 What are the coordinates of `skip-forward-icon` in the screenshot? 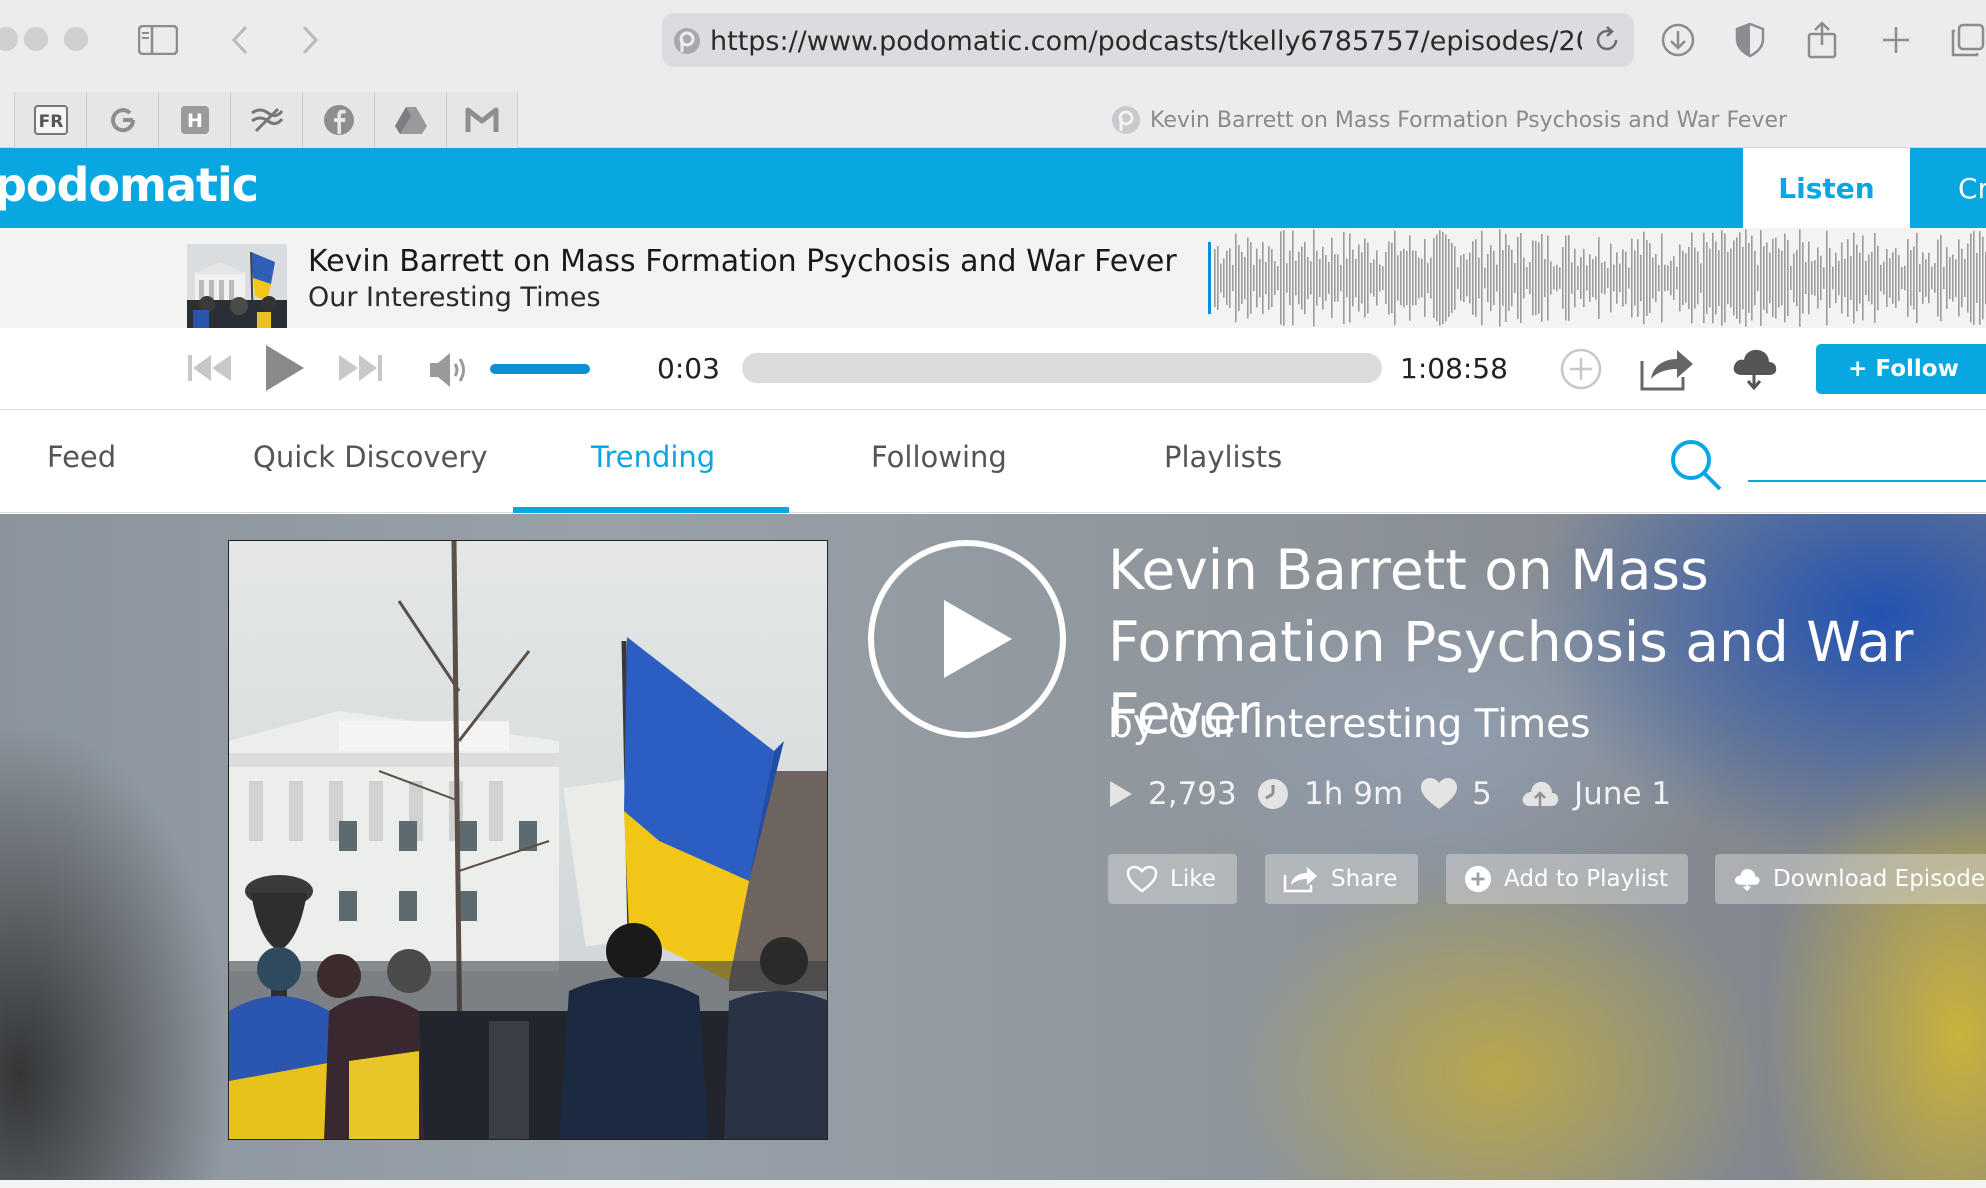 It's located at (360, 368).